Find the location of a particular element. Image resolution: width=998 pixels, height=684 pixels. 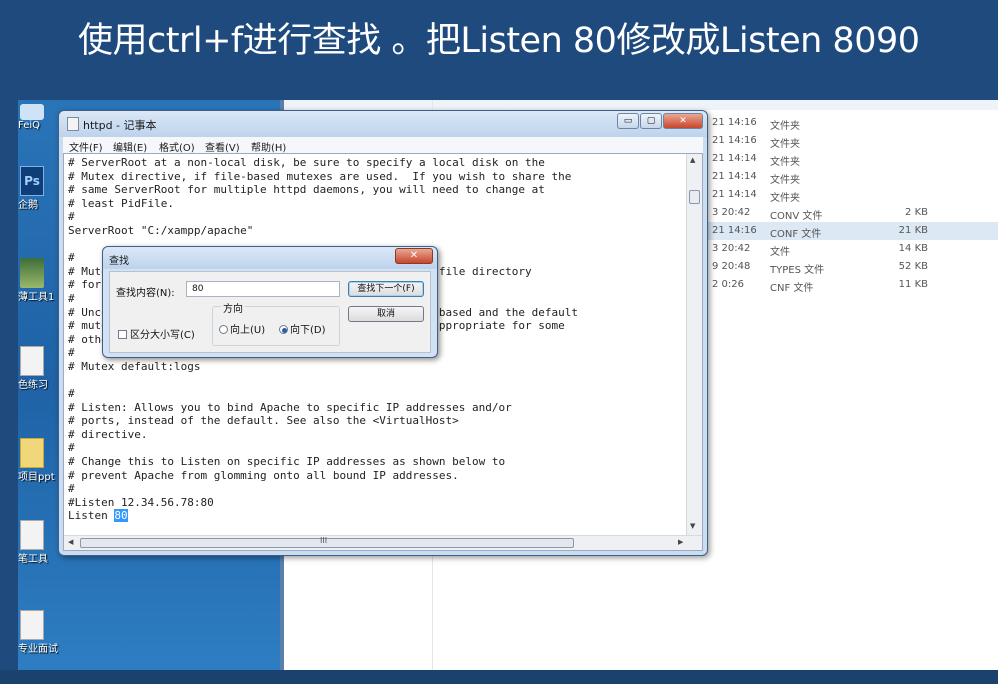

find-dialog-title: 查找 is located at coordinates (119, 261).